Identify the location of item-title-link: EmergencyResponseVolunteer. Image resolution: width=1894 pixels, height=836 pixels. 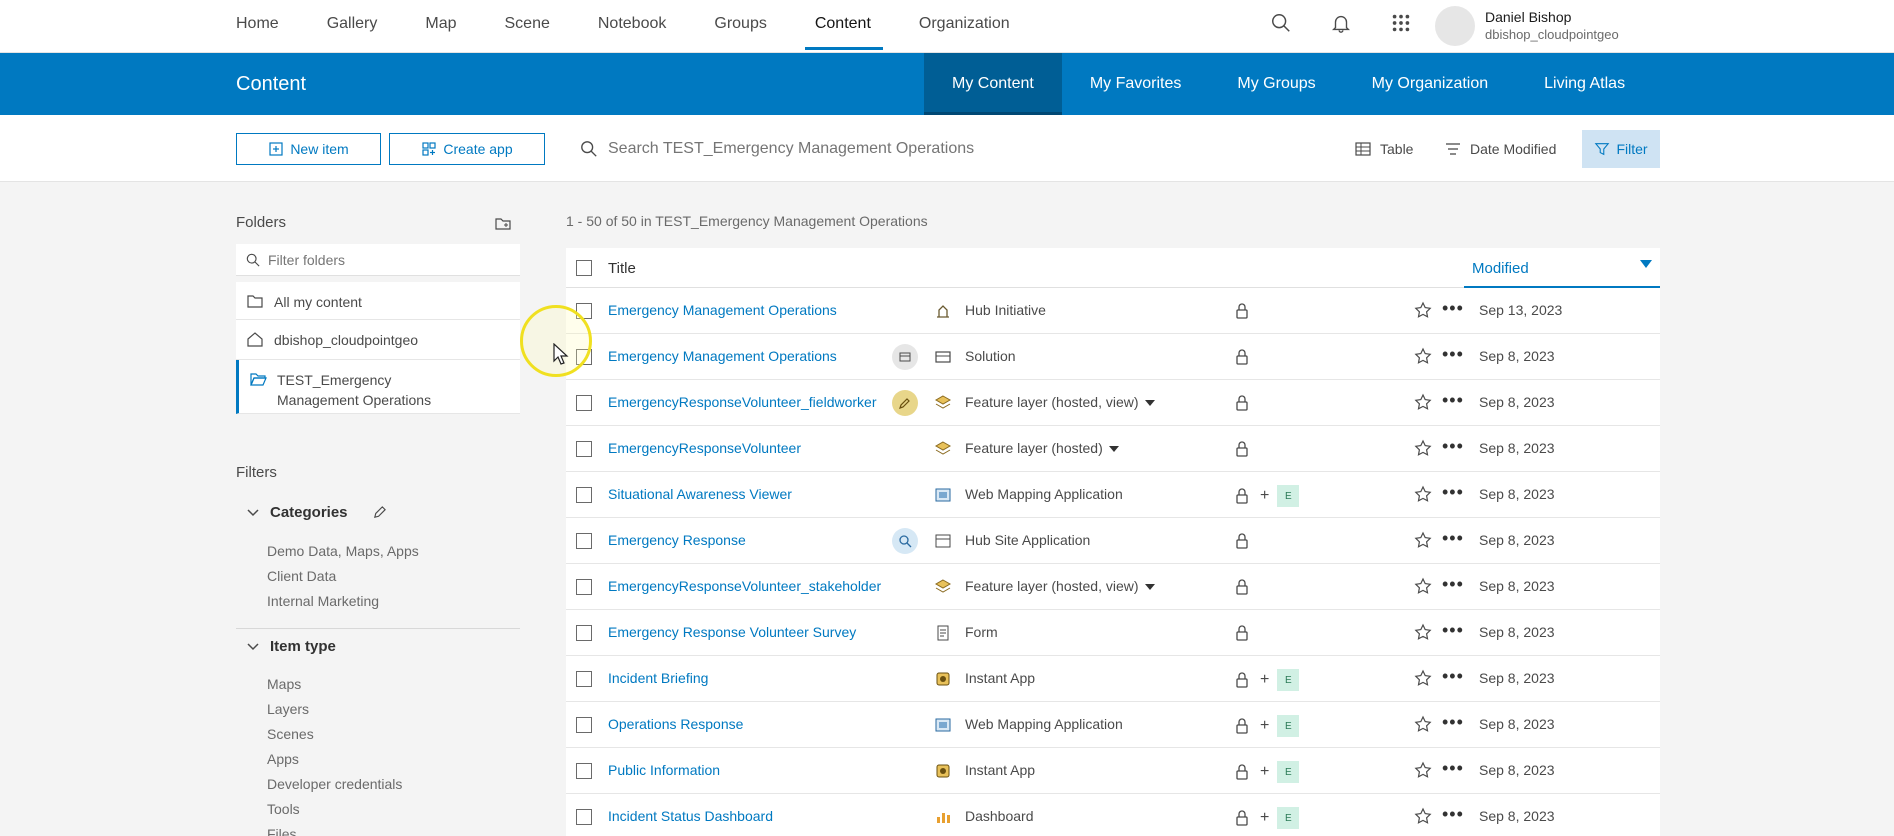
(753, 448).